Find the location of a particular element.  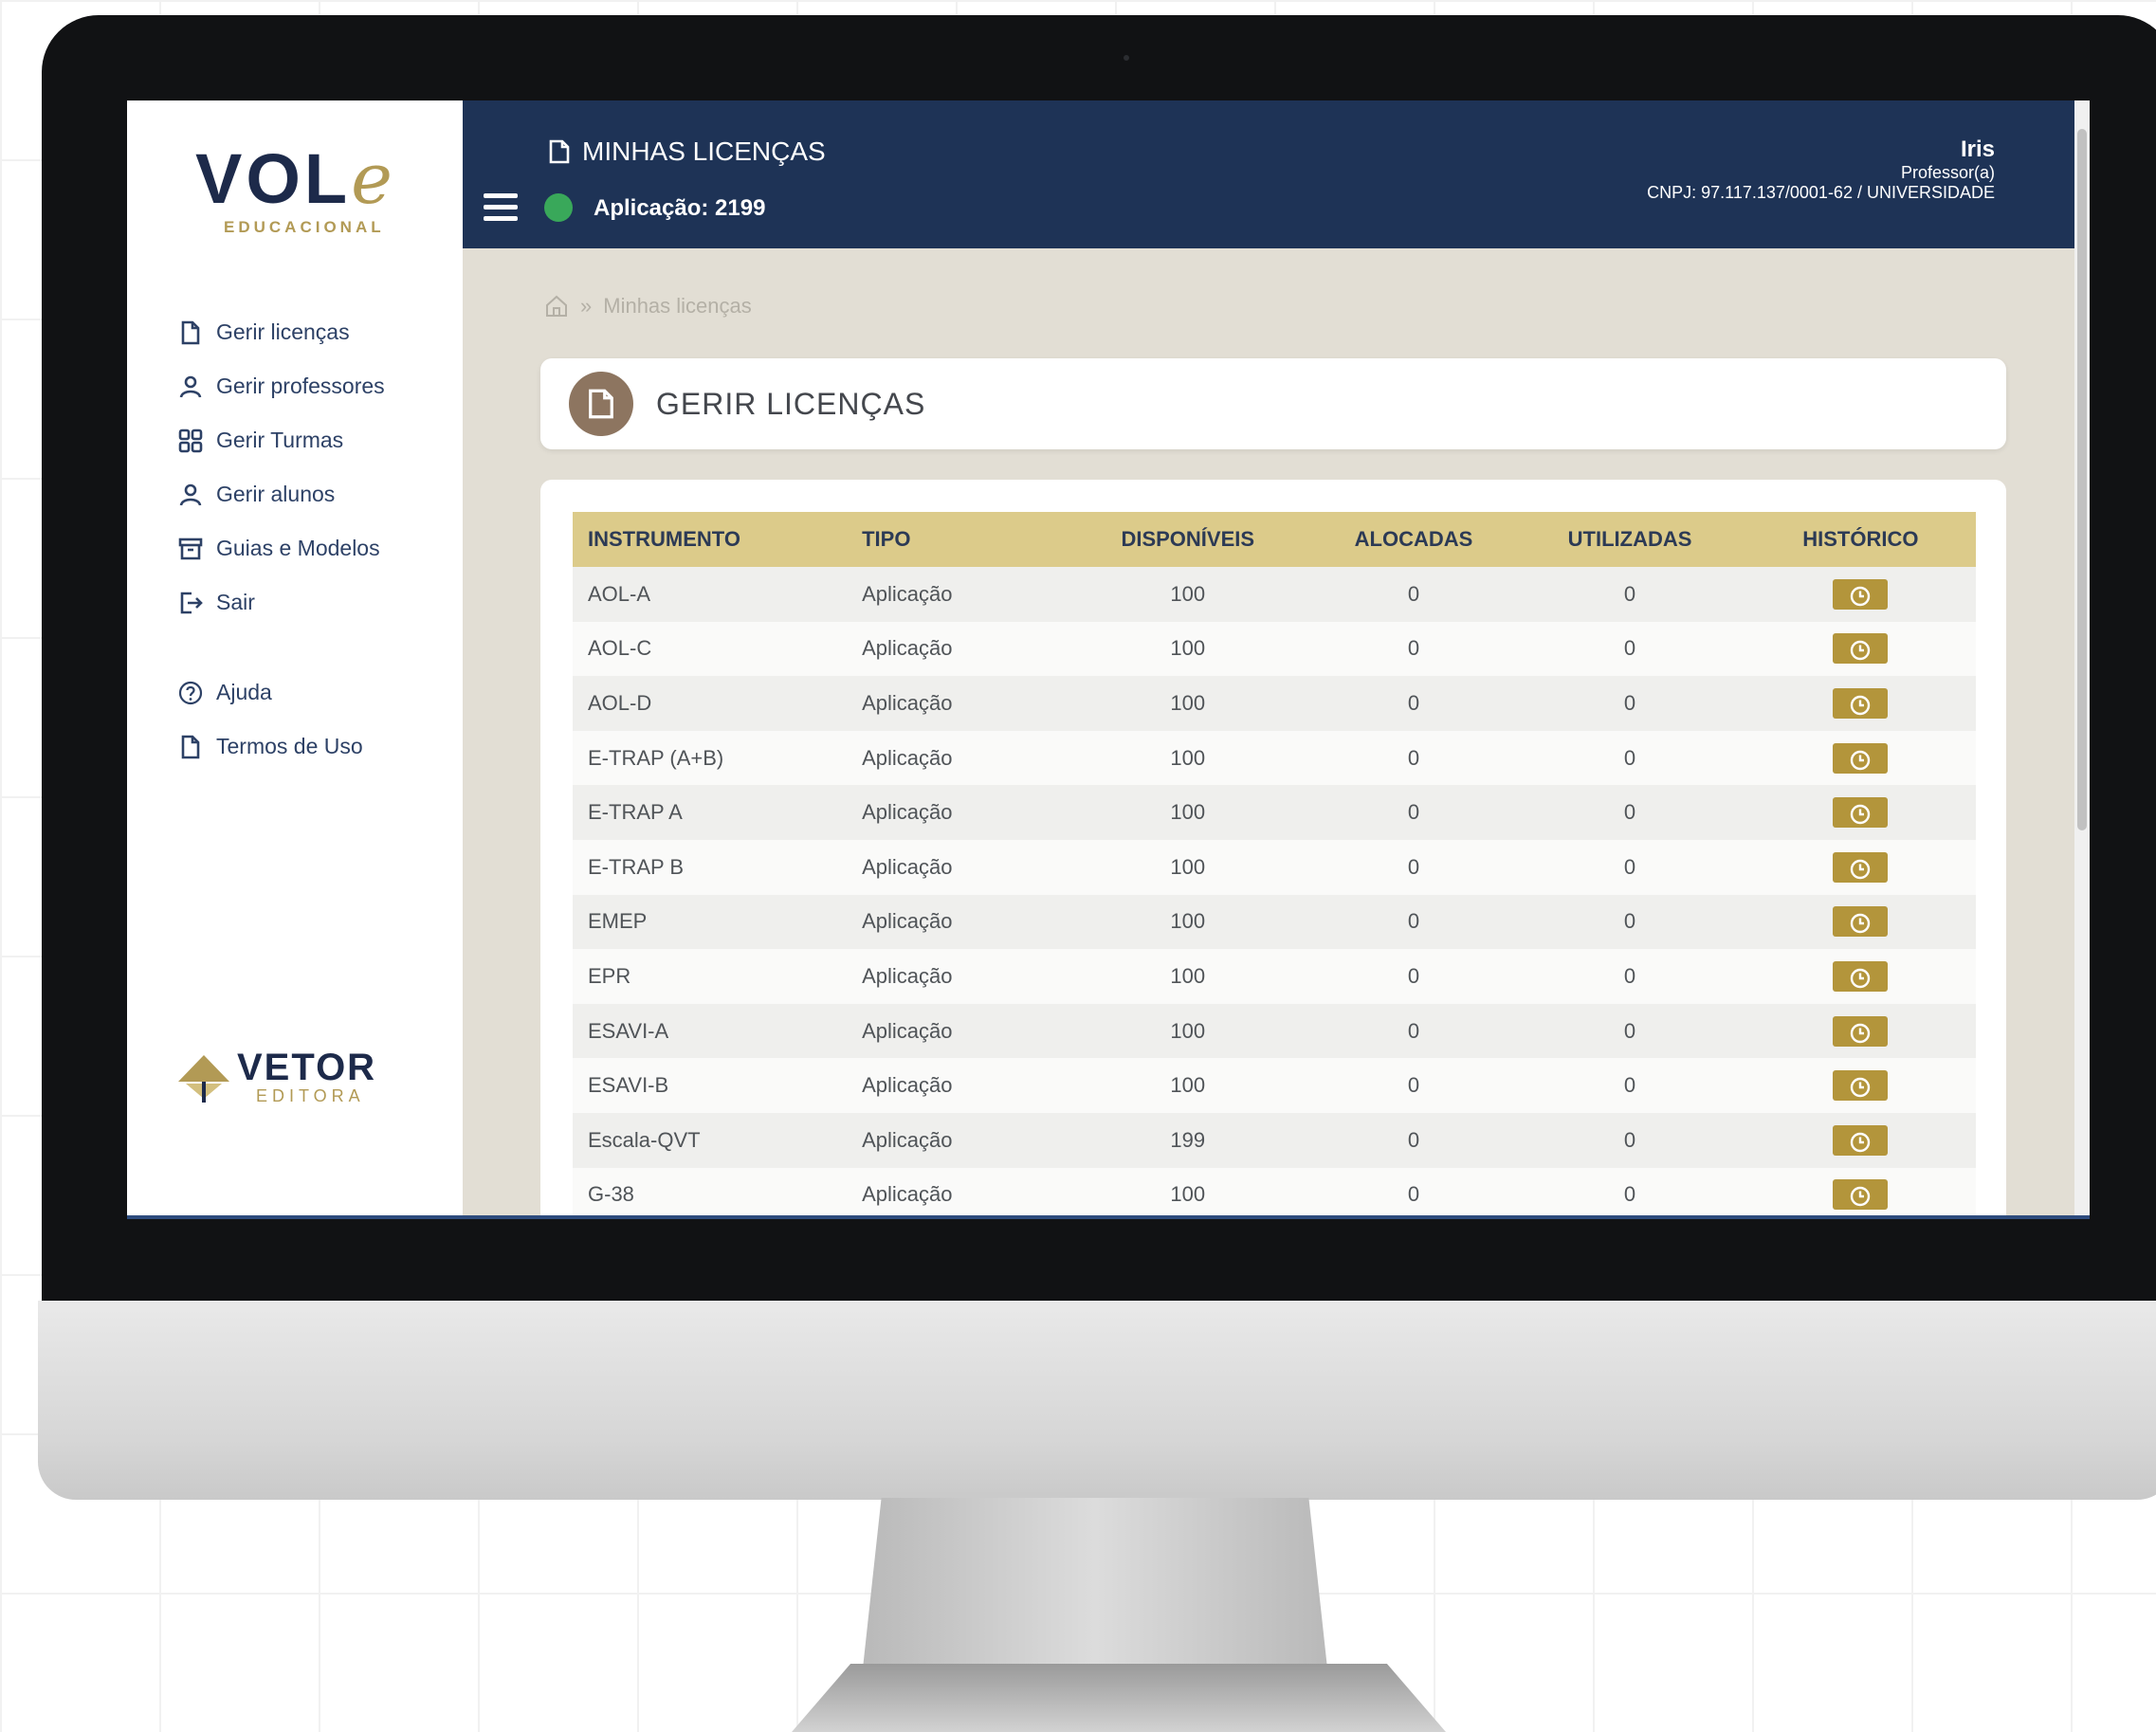

screen-bottom-edge is located at coordinates (1108, 1217).